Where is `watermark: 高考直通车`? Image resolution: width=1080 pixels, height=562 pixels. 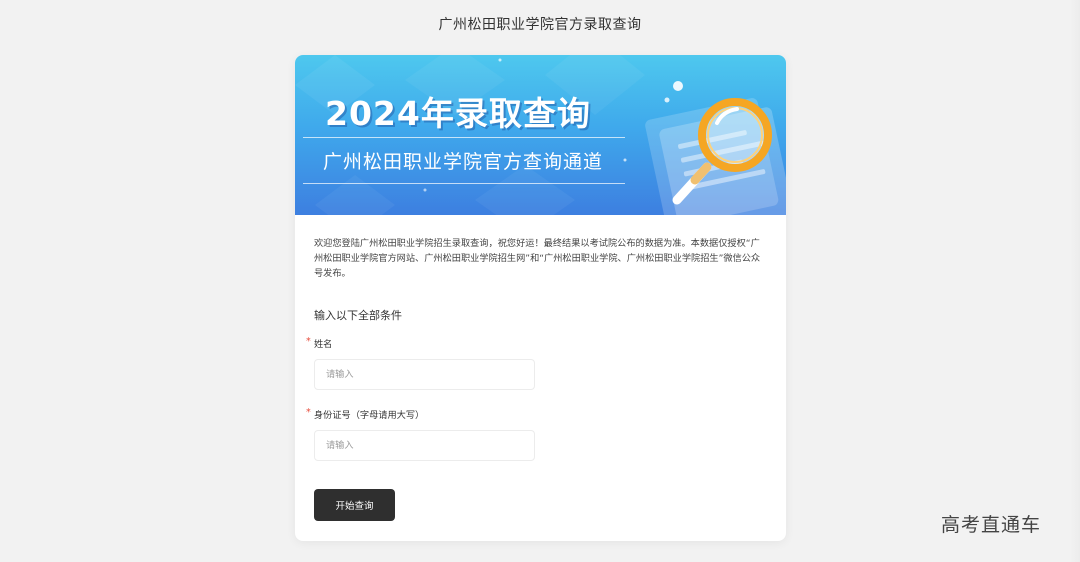 watermark: 高考直通车 is located at coordinates (991, 525).